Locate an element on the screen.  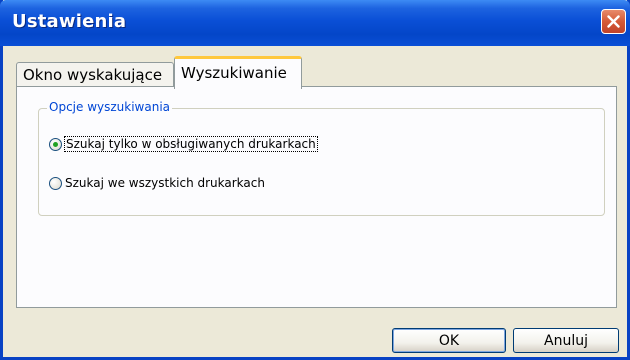
tab-search: Wyszukiwanie is located at coordinates (238, 72).